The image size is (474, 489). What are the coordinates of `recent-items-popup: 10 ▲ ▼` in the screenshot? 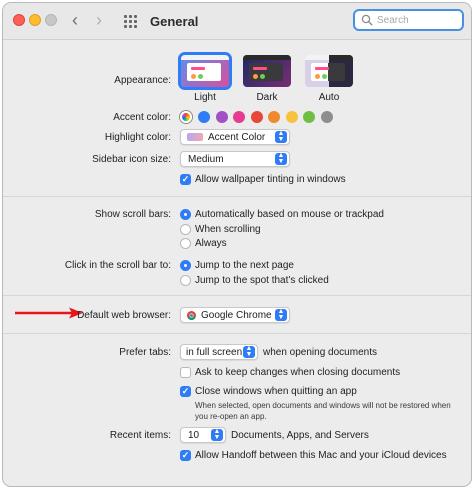 It's located at (203, 435).